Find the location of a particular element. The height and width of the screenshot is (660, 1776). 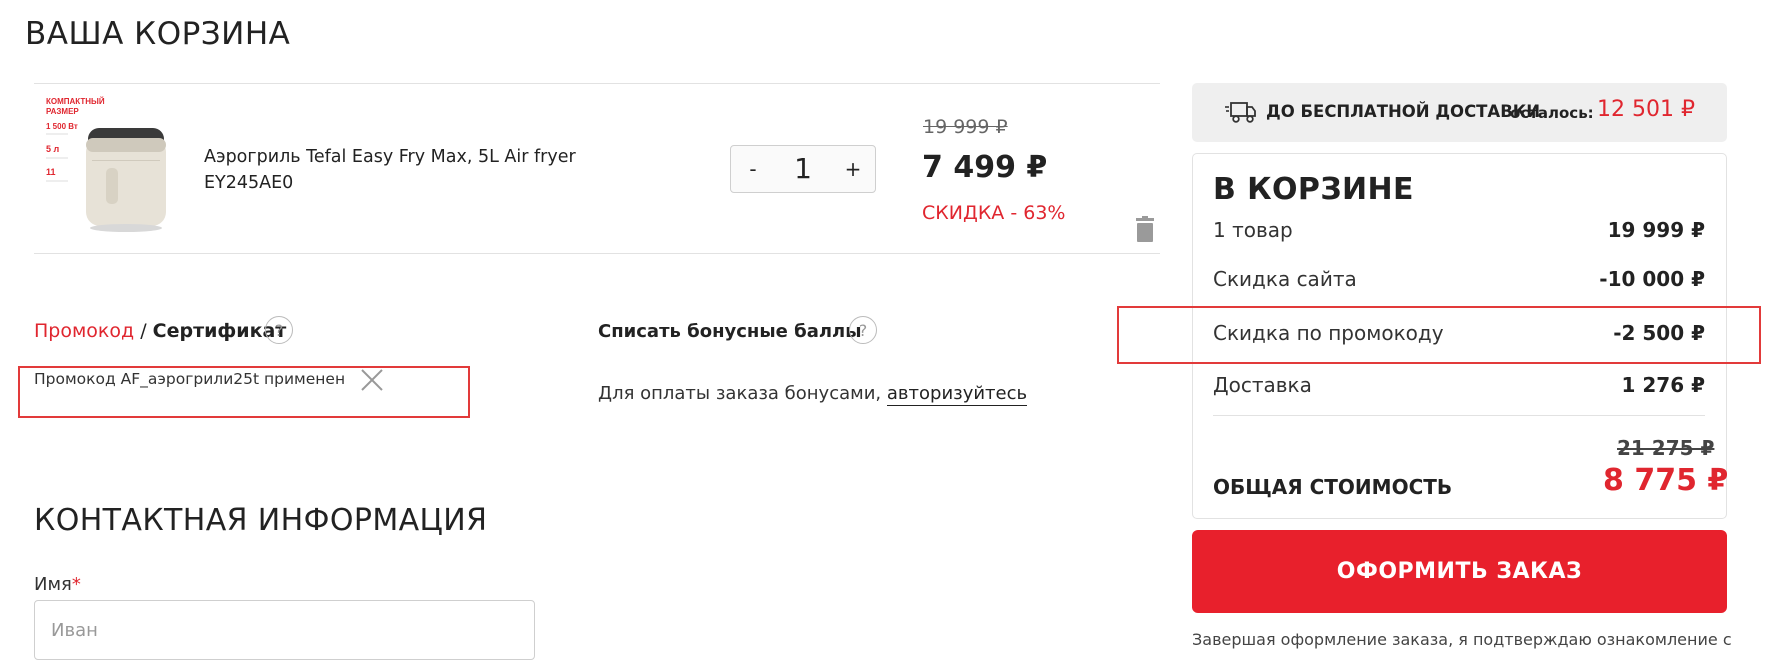

promo-applied-text: Промокод AF_аэрогрили25t применен is located at coordinates (190, 379).